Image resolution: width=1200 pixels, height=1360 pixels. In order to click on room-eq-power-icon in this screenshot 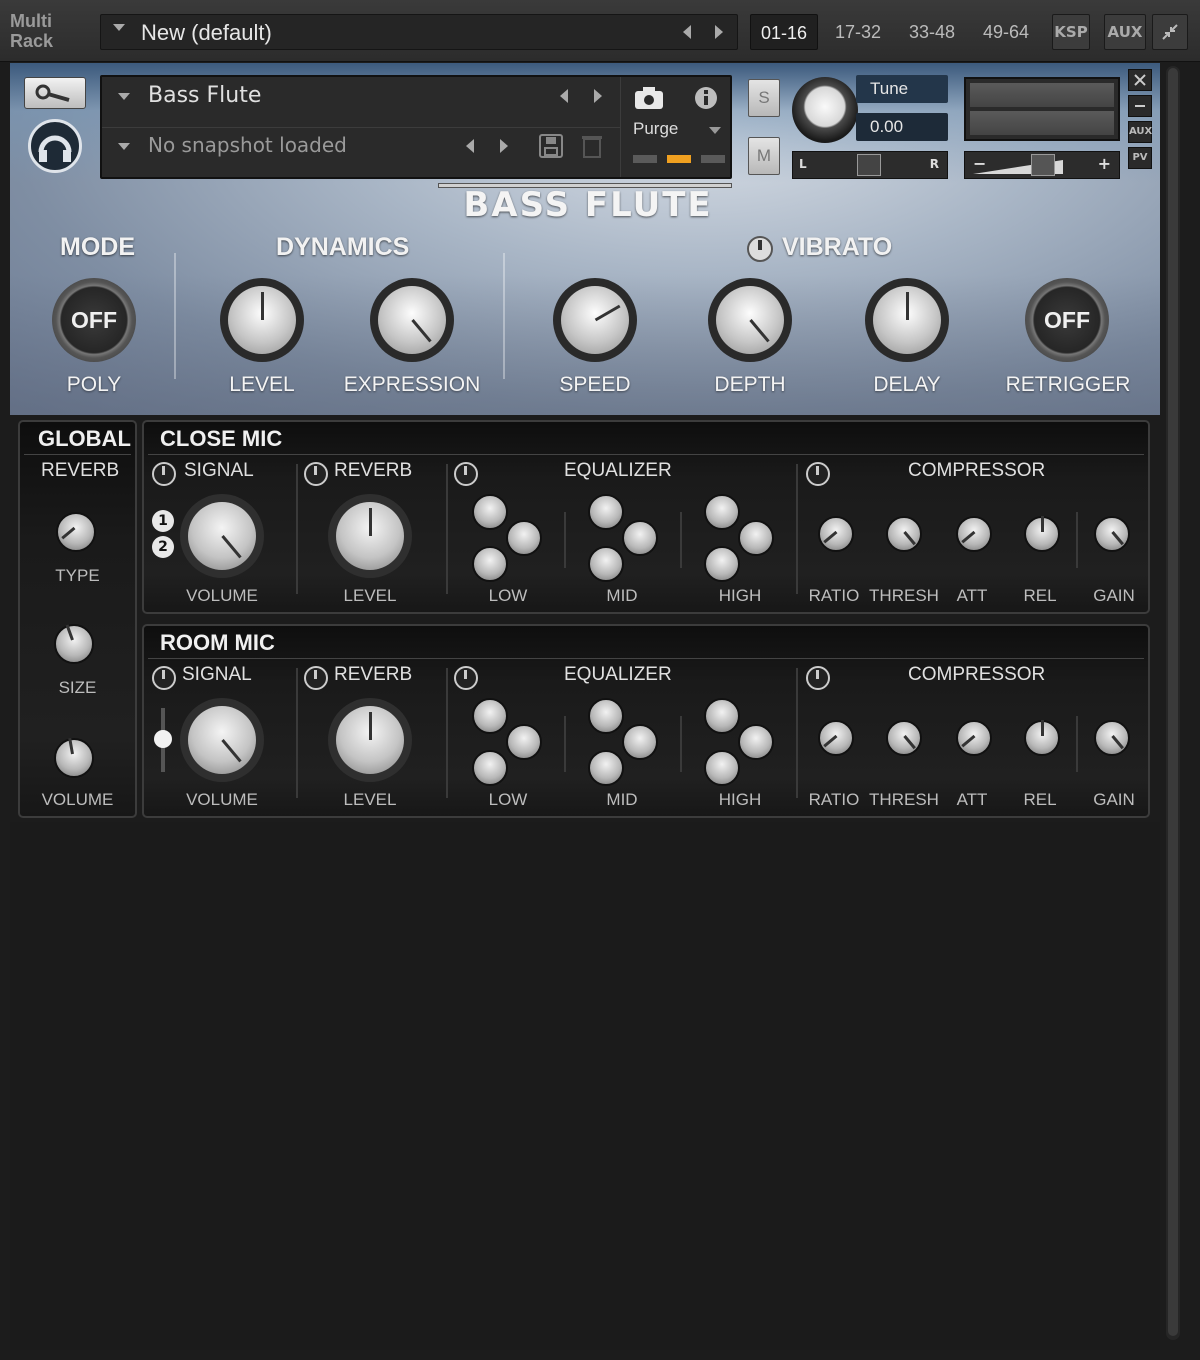, I will do `click(466, 678)`.